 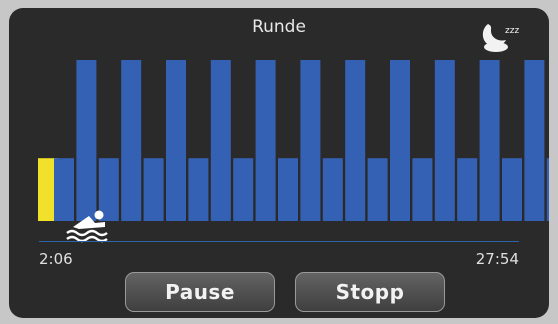 I want to click on start-time: 2:06, so click(x=56, y=259).